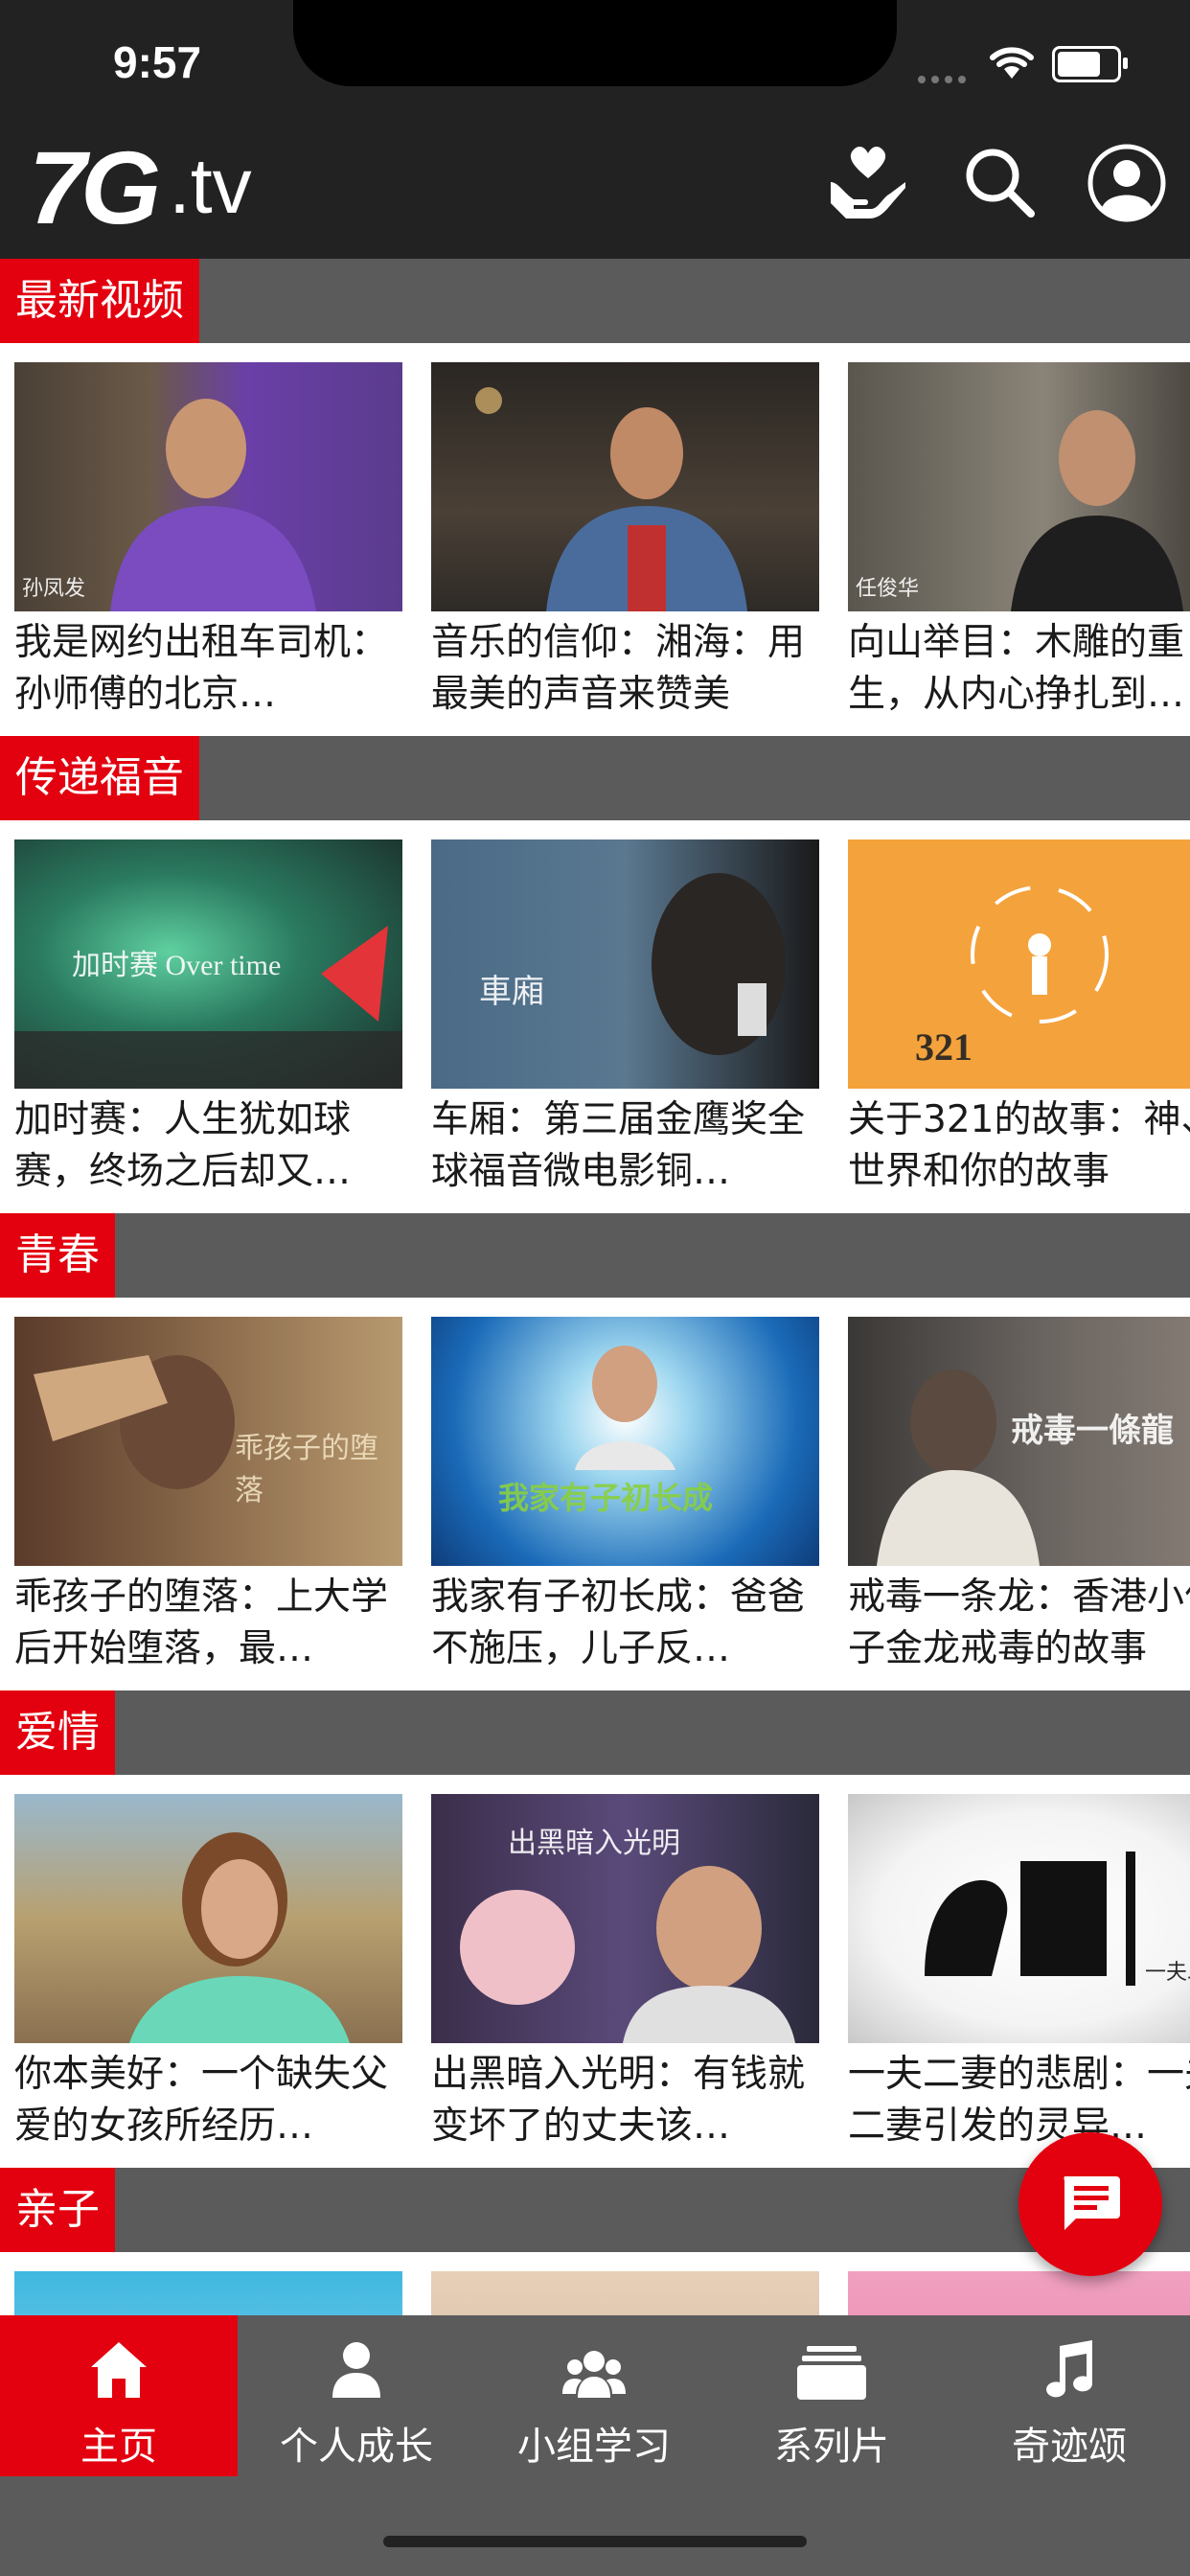 Image resolution: width=1190 pixels, height=2576 pixels. Describe the element at coordinates (1070, 2447) in the screenshot. I see `tab-label: 奇迹颂` at that location.